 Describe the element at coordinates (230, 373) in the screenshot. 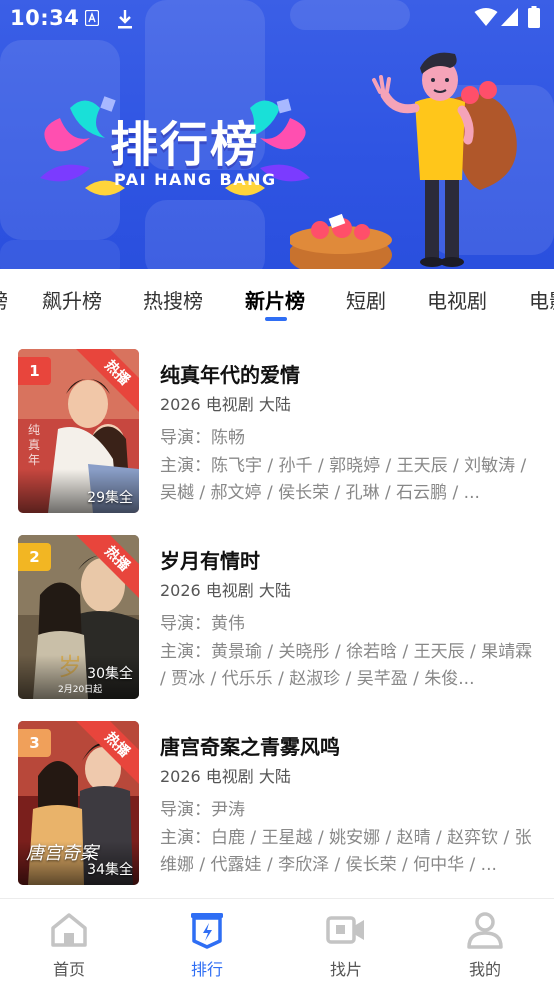

I see `item-title: 纯真年代的爱情` at that location.